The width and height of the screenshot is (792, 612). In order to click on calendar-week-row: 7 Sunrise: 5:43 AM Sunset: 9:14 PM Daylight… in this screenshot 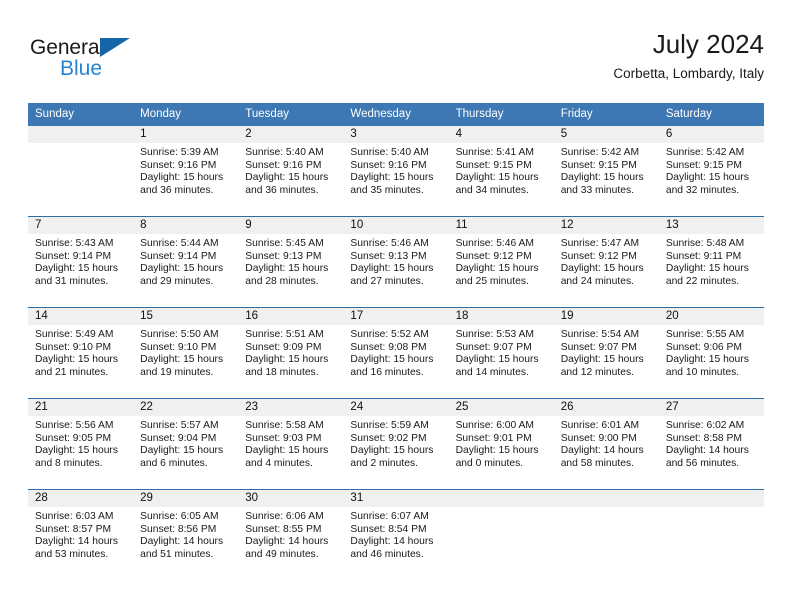, I will do `click(396, 261)`.